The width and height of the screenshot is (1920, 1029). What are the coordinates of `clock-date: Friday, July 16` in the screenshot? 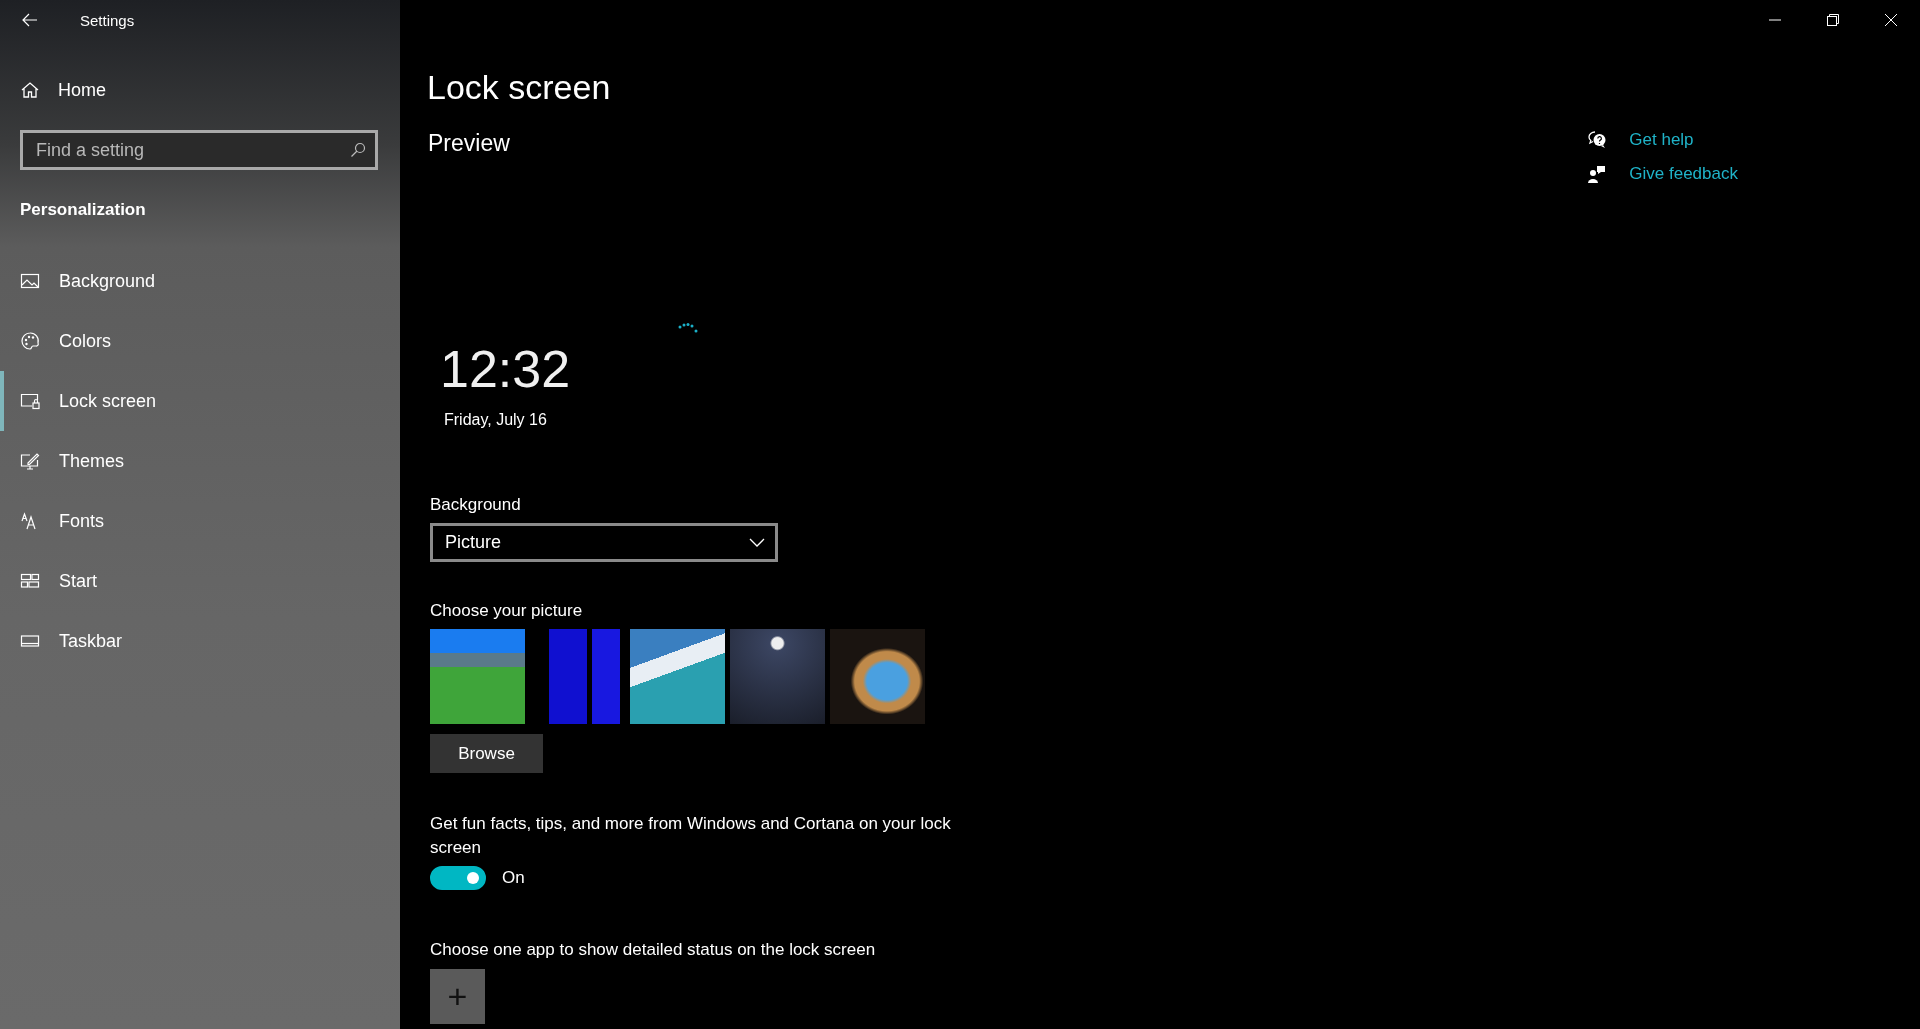 It's located at (495, 420).